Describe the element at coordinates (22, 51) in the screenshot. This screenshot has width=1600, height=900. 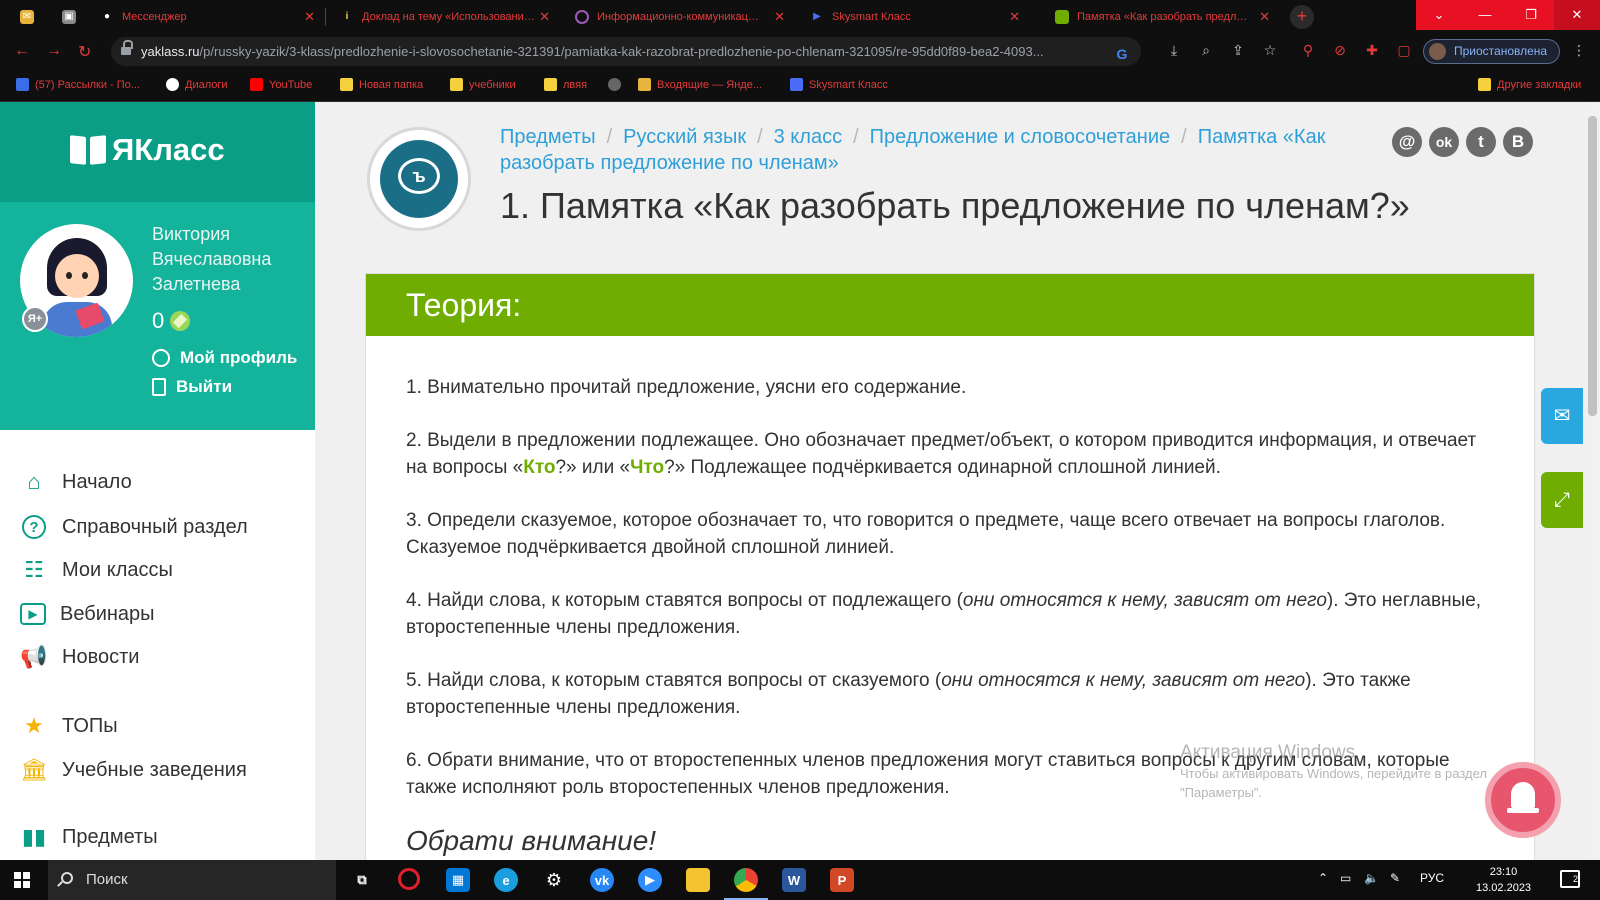
I see `back-icon: ←` at that location.